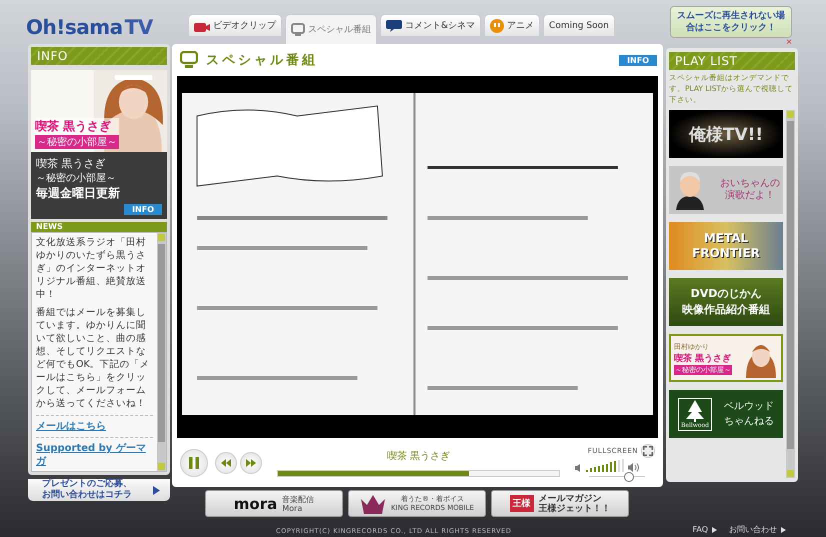  What do you see at coordinates (235, 25) in the screenshot?
I see `tab: ビデオクリップ` at bounding box center [235, 25].